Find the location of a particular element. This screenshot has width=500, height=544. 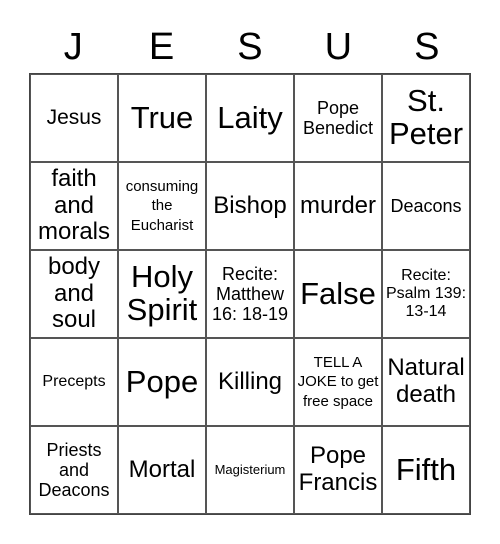

bingo-cell: Pope Francis is located at coordinates (338, 470).